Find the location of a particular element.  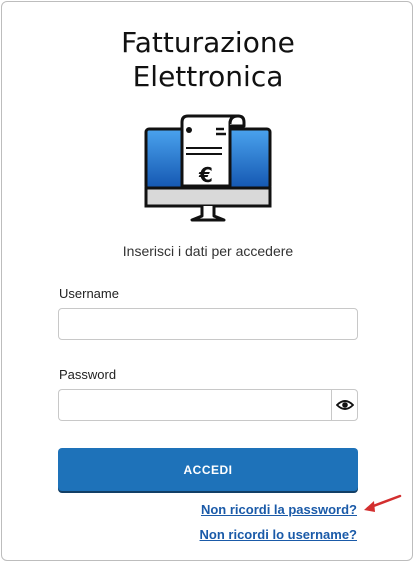

computer-invoice-euro-icon: € is located at coordinates (208, 168).